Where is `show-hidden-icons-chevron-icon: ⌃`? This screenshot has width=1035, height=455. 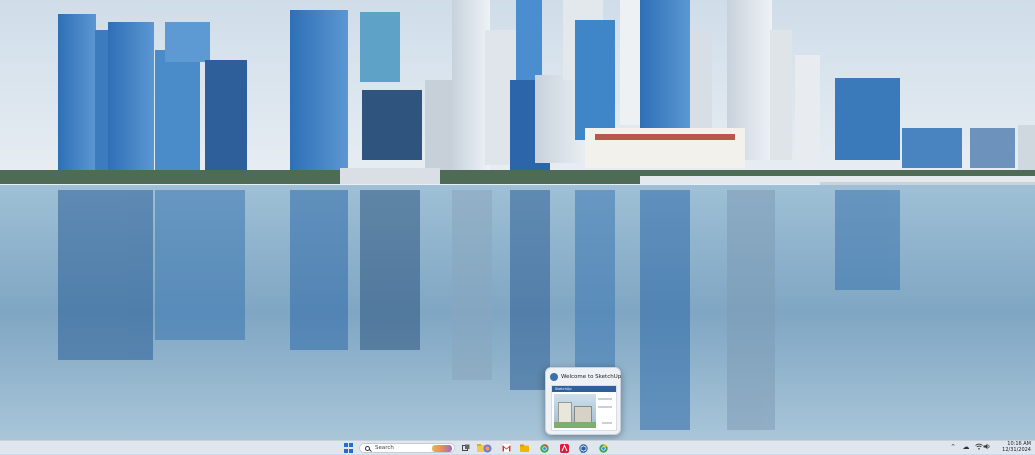
show-hidden-icons-chevron-icon: ⌃ is located at coordinates (953, 447).